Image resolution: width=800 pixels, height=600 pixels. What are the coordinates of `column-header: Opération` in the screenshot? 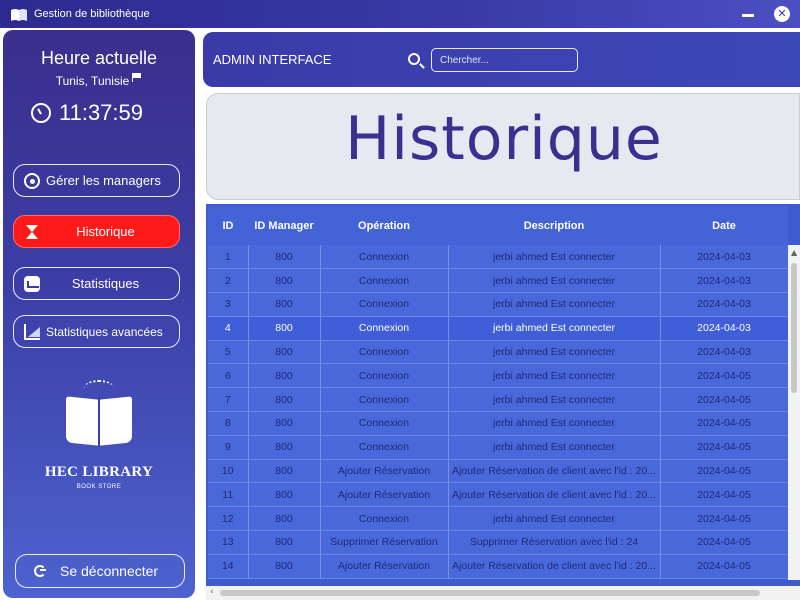 It's located at (384, 225).